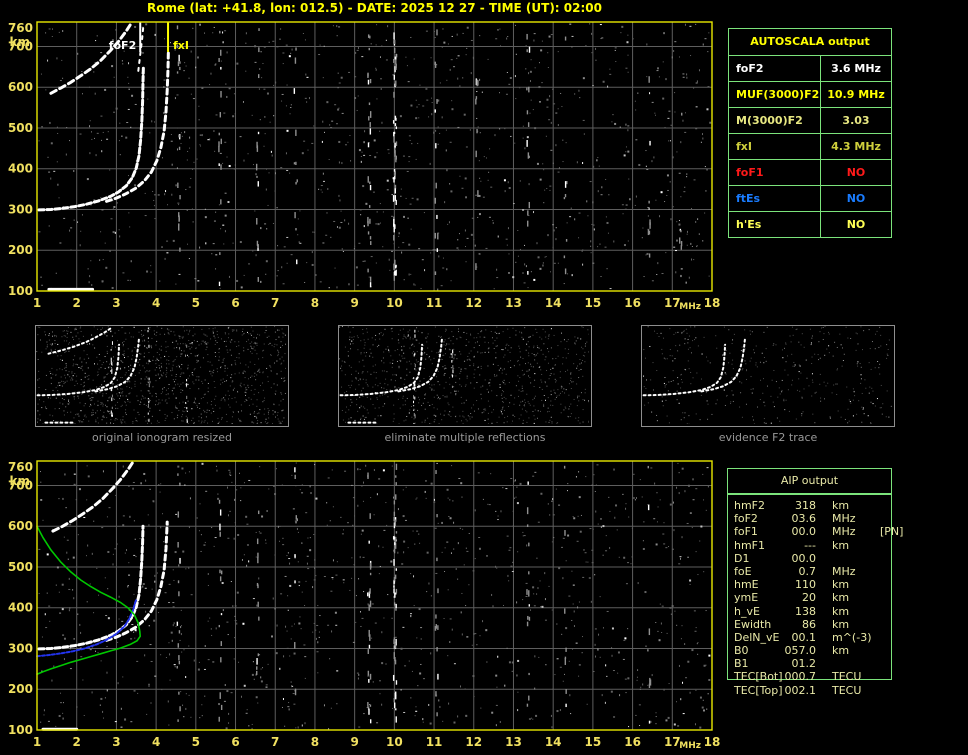  I want to click on param-value: 318, so click(805, 505).